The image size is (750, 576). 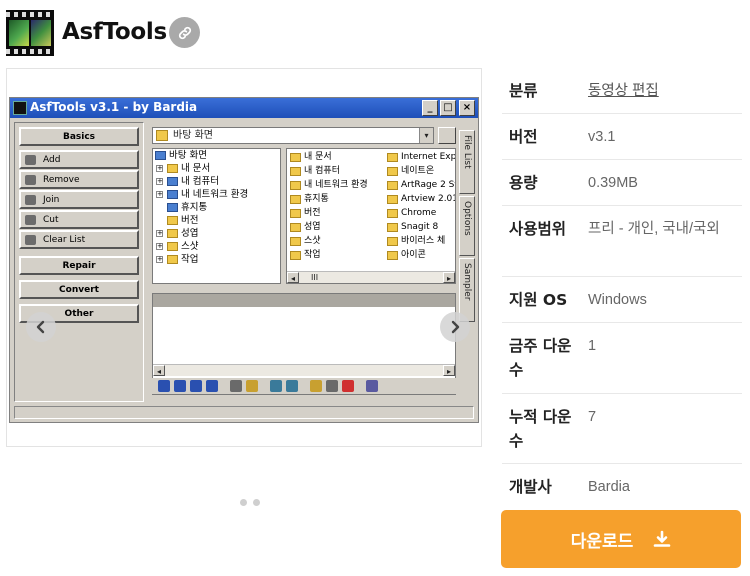 What do you see at coordinates (523, 137) in the screenshot?
I see `info-label: 버전` at bounding box center [523, 137].